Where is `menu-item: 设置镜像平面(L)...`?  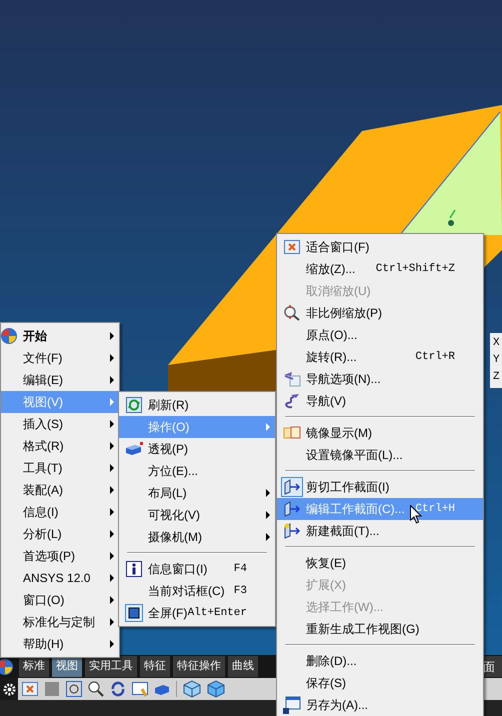 menu-item: 设置镜像平面(L)... is located at coordinates (380, 455).